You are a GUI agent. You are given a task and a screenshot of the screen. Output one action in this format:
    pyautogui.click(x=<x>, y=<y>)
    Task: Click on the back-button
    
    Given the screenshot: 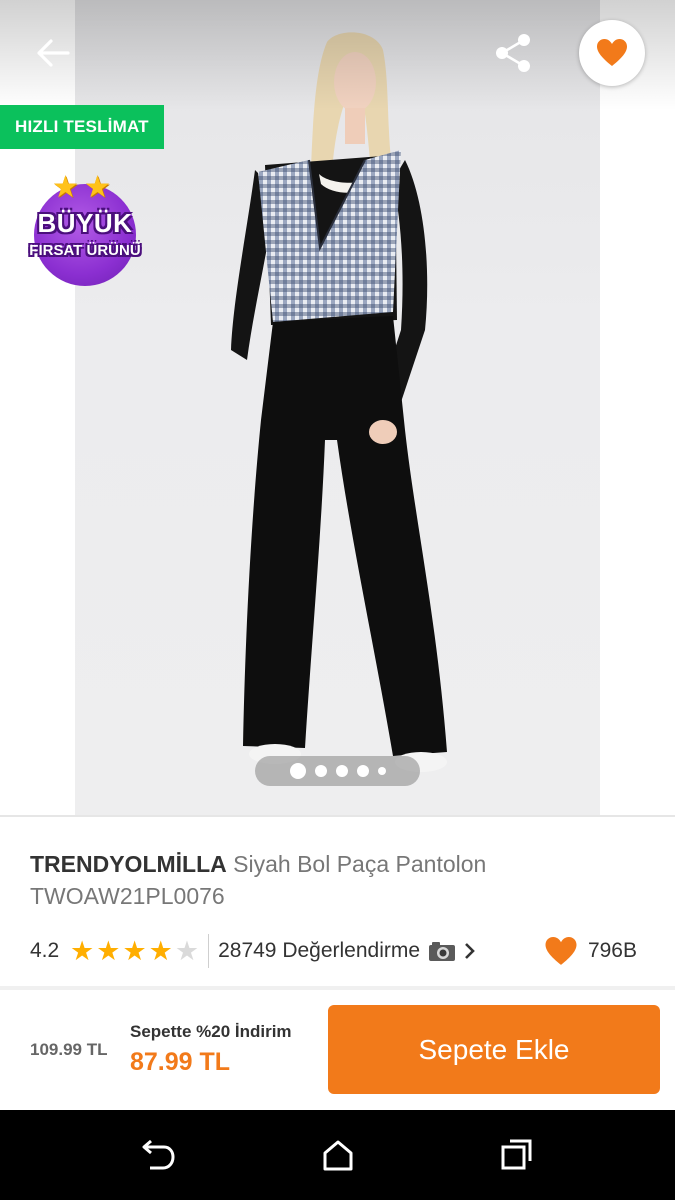 What is the action you would take?
    pyautogui.click(x=53, y=53)
    